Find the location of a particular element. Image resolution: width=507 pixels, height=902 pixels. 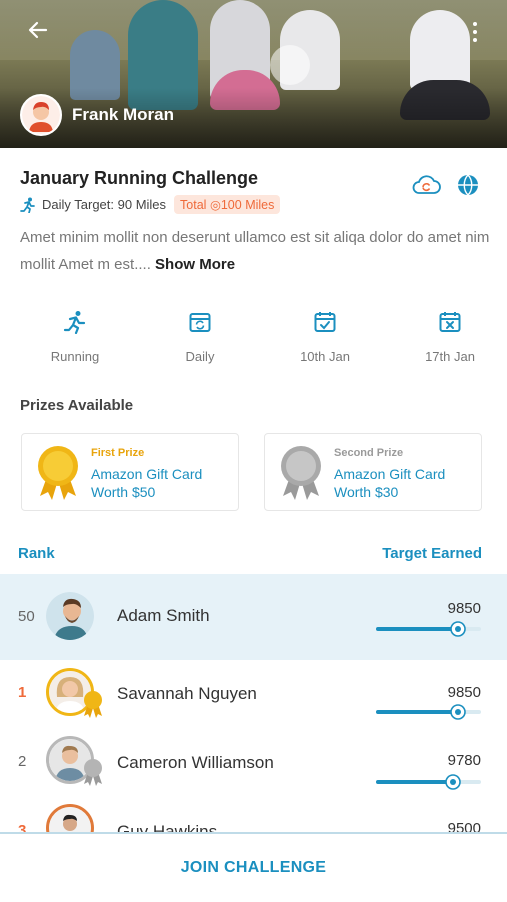

meta-label: Daily is located at coordinates (200, 356).